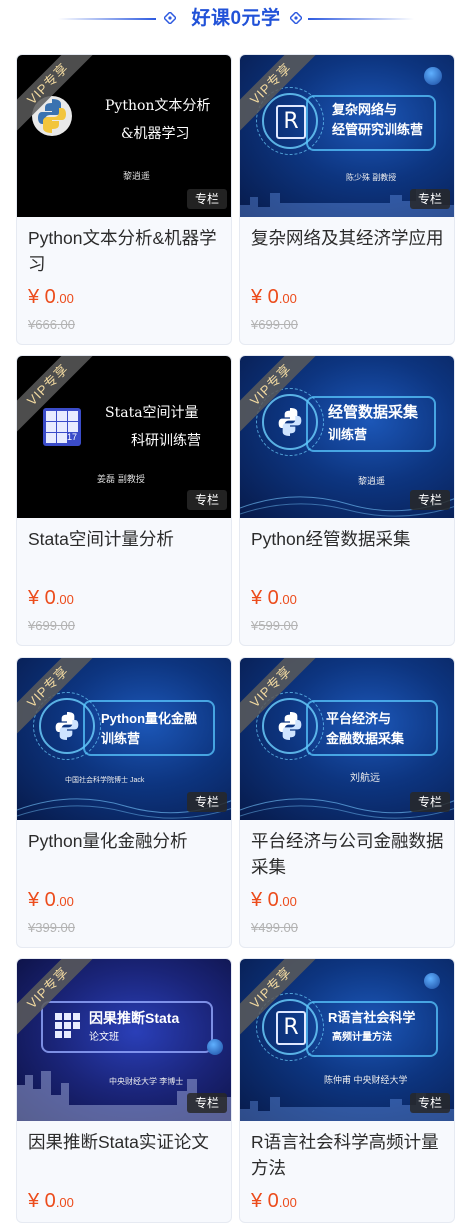 This screenshot has height=1223, width=474. What do you see at coordinates (365, 109) in the screenshot?
I see `thumb-title-line1: 复杂网络与` at bounding box center [365, 109].